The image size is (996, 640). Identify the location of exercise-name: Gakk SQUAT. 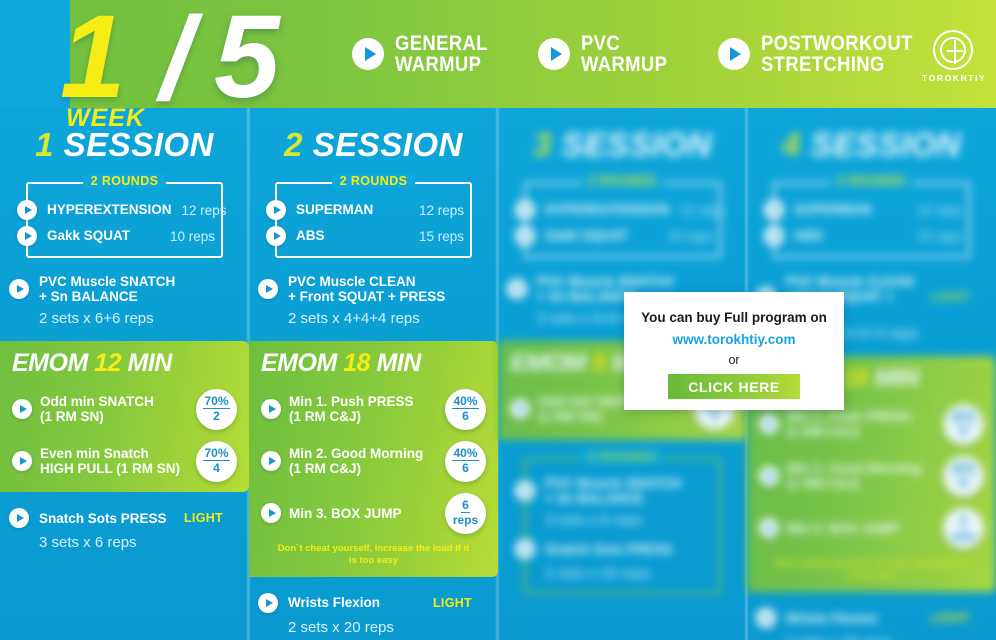
(587, 236).